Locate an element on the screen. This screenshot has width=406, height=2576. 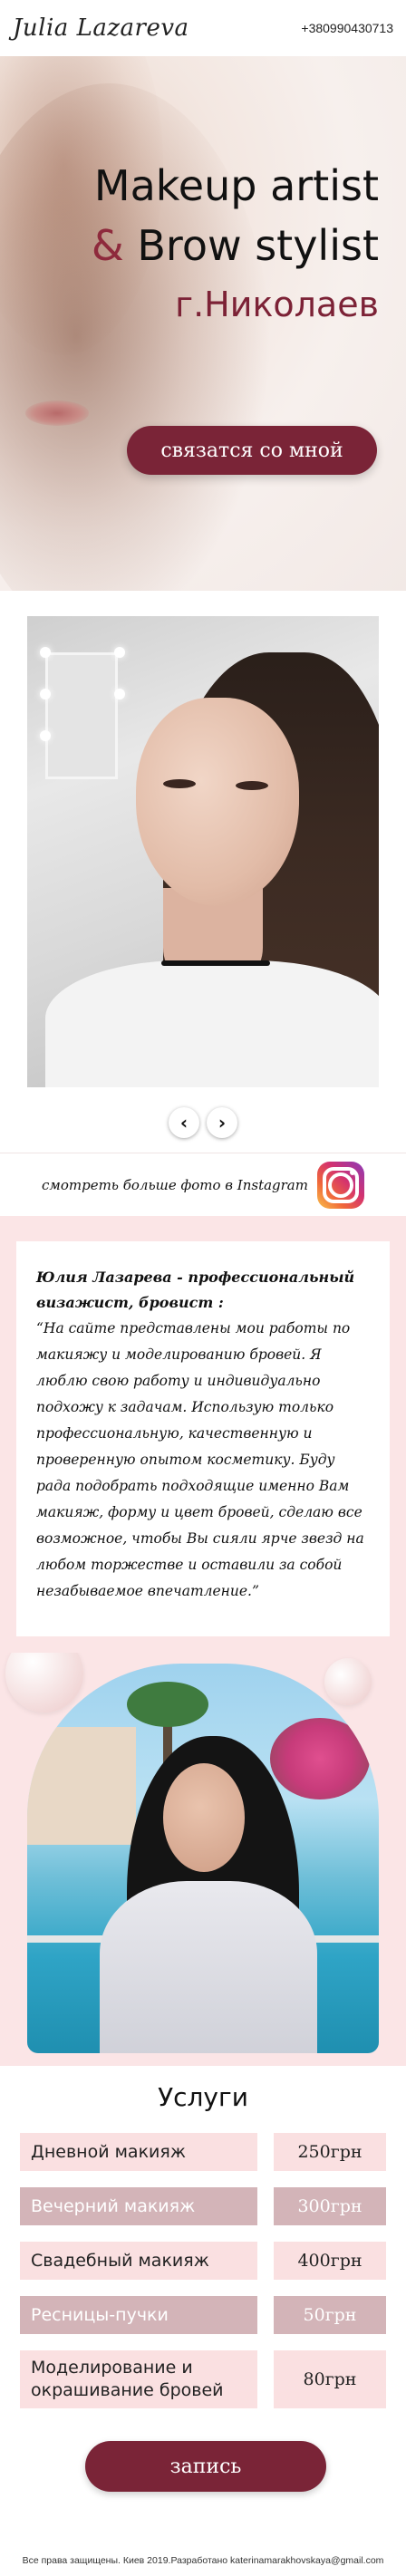
service-row: Дневной макияж 250грн is located at coordinates (203, 2152).